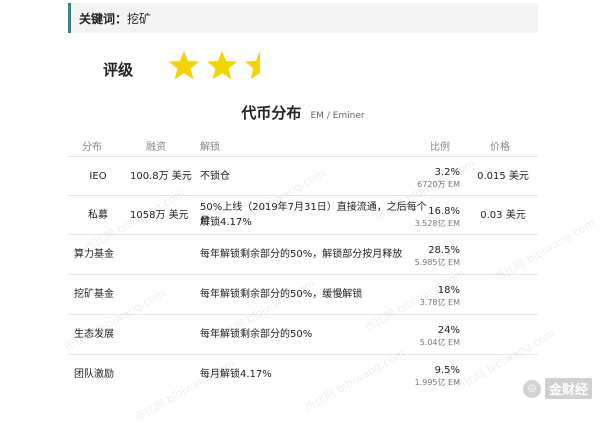  I want to click on table-title-main: 代币分布, so click(271, 113).